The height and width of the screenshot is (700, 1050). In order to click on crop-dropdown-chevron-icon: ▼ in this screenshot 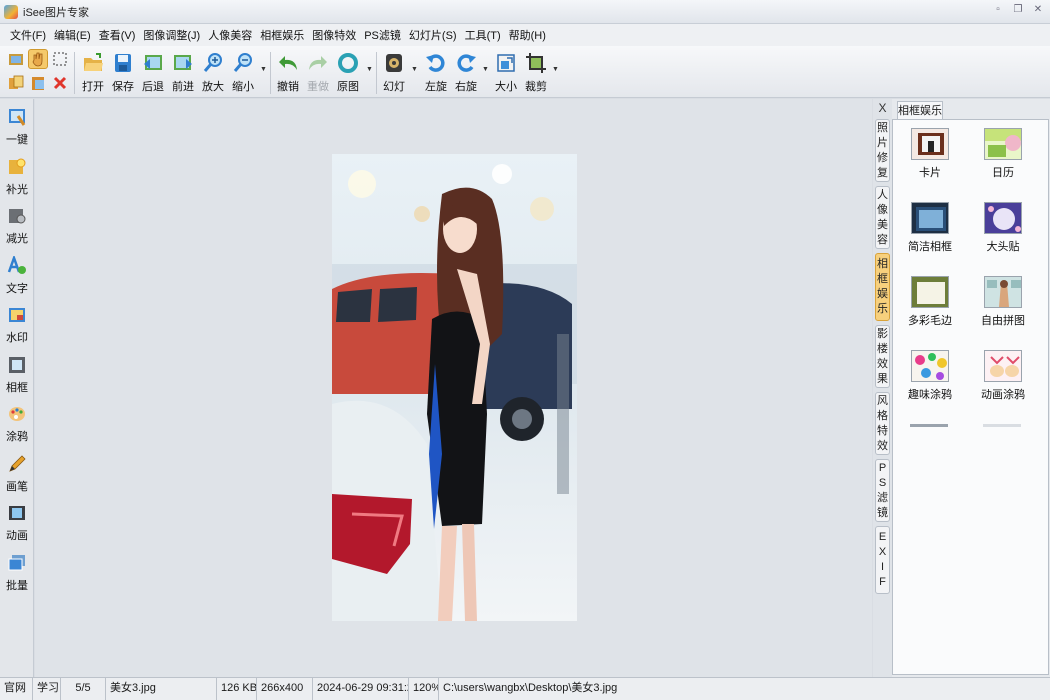, I will do `click(555, 69)`.